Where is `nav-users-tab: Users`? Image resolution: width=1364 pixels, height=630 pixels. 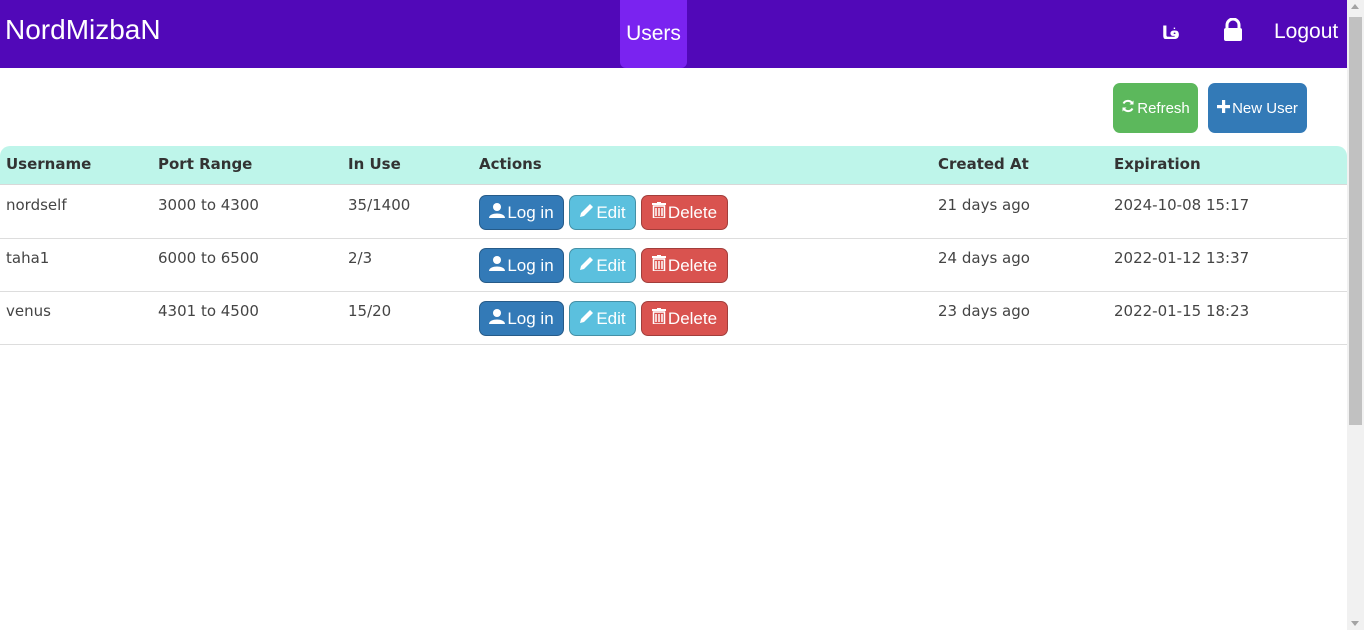
nav-users-tab: Users is located at coordinates (653, 34).